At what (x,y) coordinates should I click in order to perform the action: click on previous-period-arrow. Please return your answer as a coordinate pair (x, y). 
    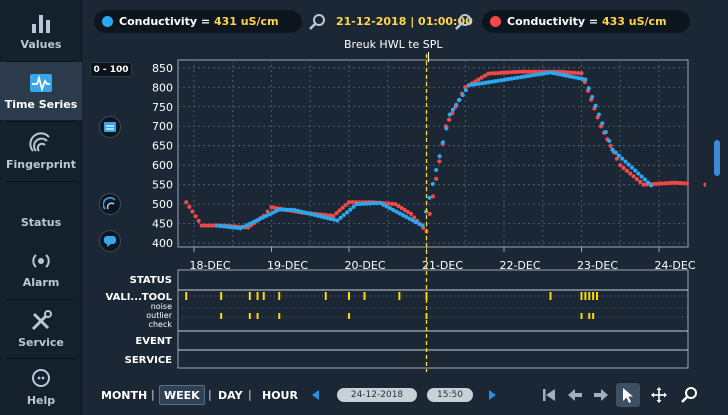
    Looking at the image, I should click on (315, 395).